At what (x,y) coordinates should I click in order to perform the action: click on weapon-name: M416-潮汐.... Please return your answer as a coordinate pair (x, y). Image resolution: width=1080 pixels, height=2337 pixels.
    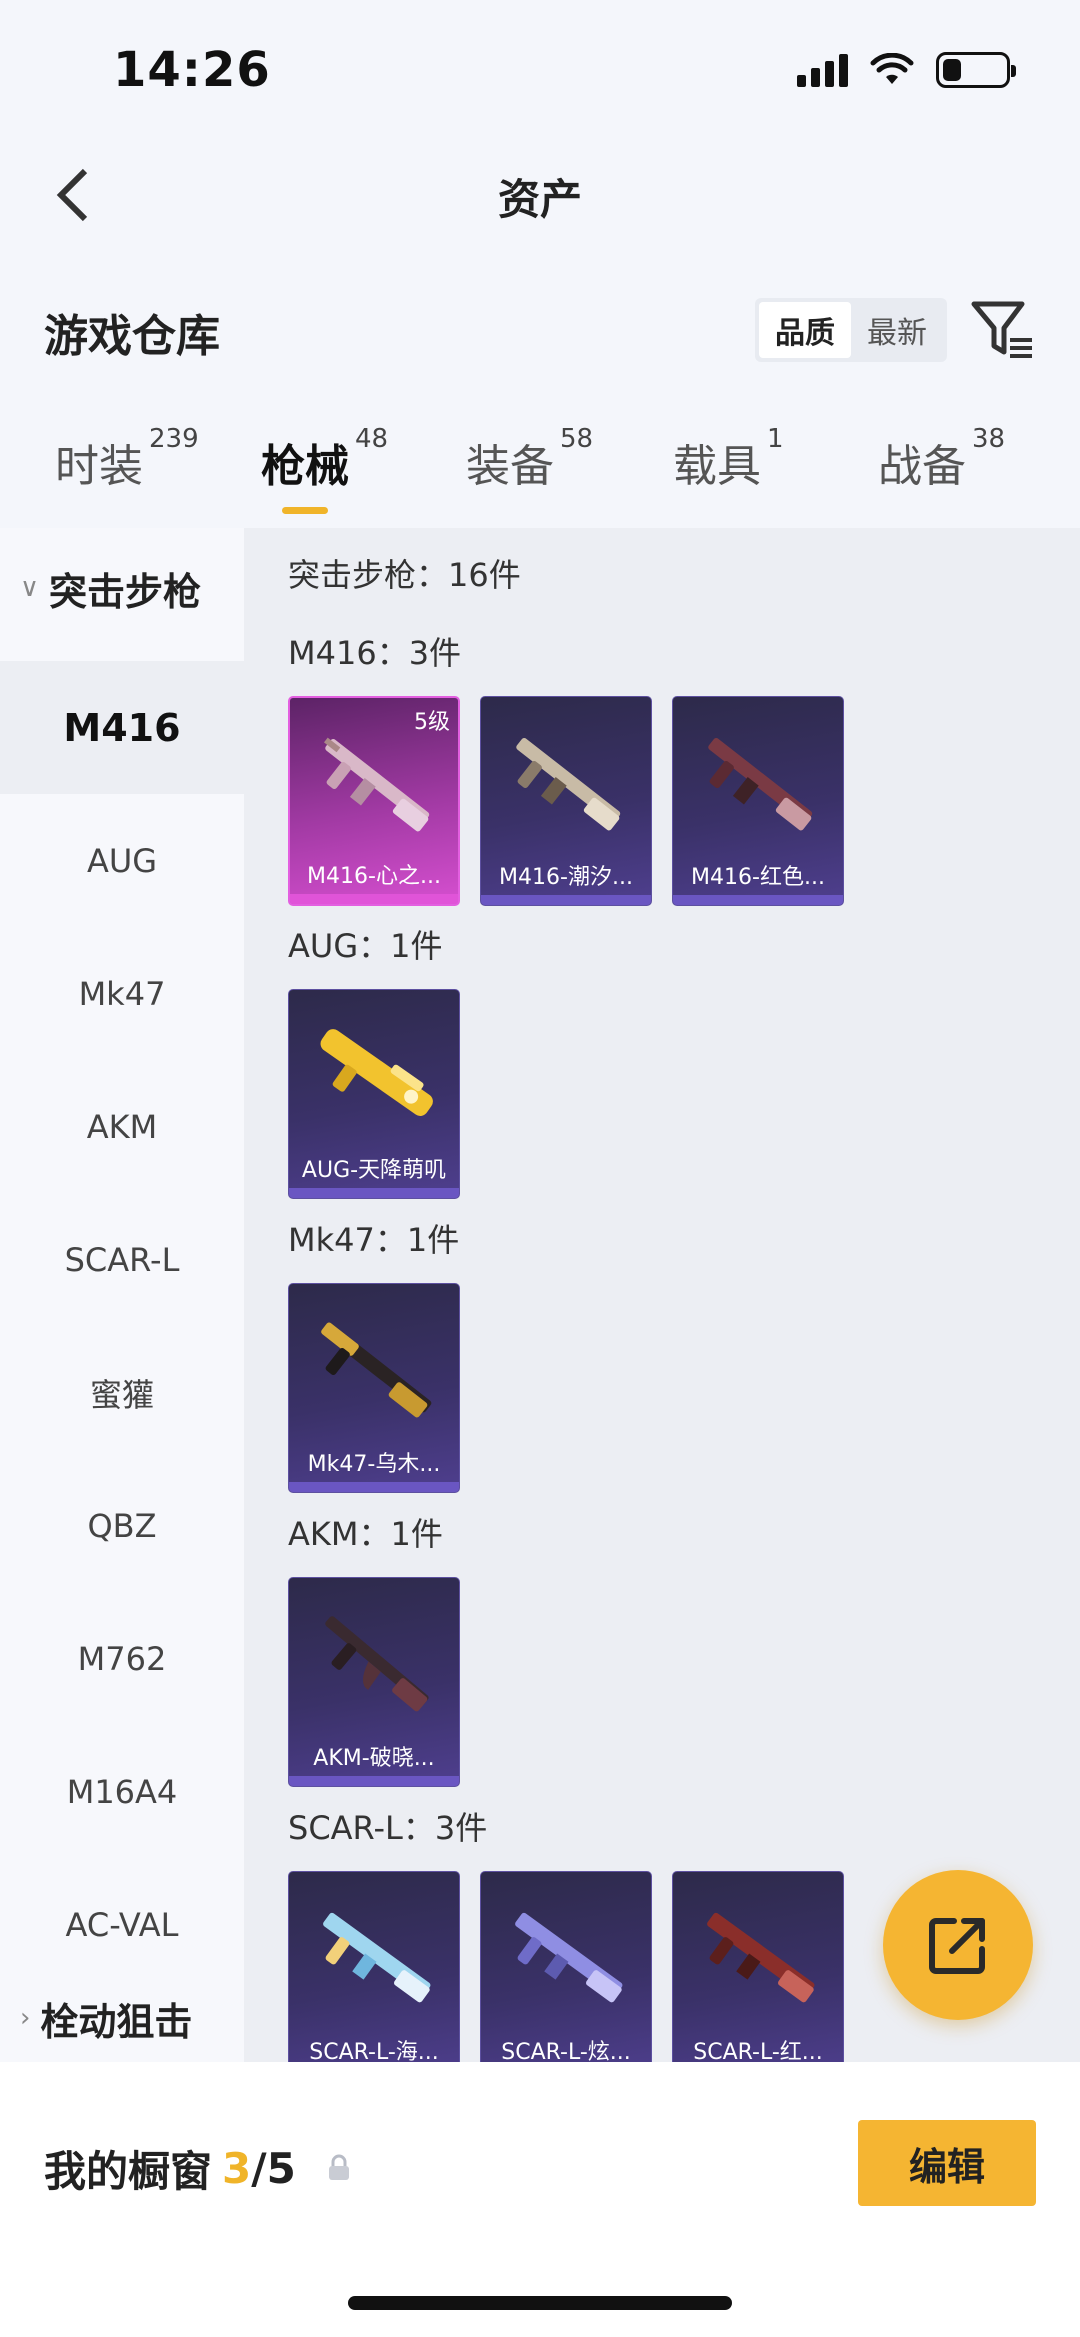
    Looking at the image, I should click on (566, 877).